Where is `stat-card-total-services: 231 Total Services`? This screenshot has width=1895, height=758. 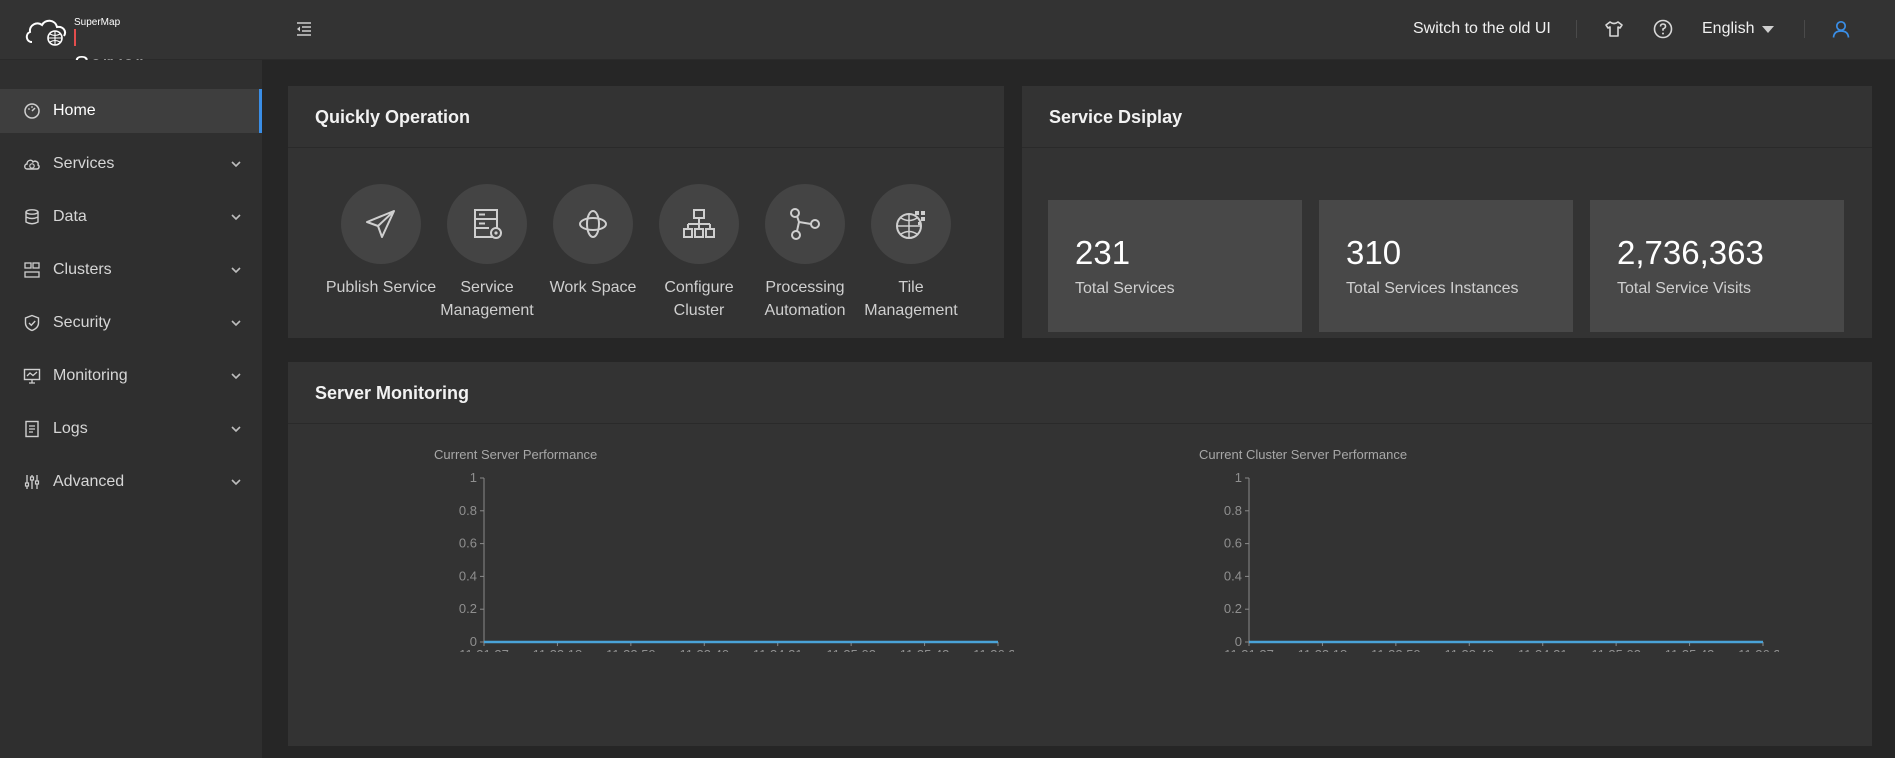
stat-card-total-services: 231 Total Services is located at coordinates (1175, 266).